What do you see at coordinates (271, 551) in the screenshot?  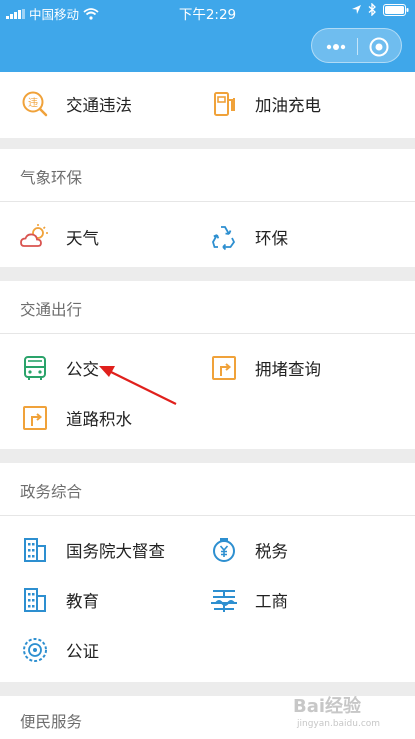 I see `item-label: 税务` at bounding box center [271, 551].